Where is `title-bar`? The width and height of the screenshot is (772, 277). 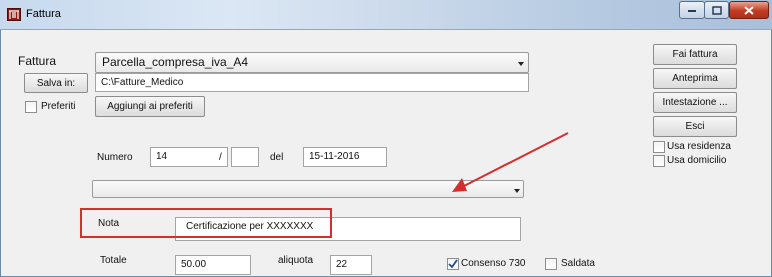
title-bar is located at coordinates (386, 15).